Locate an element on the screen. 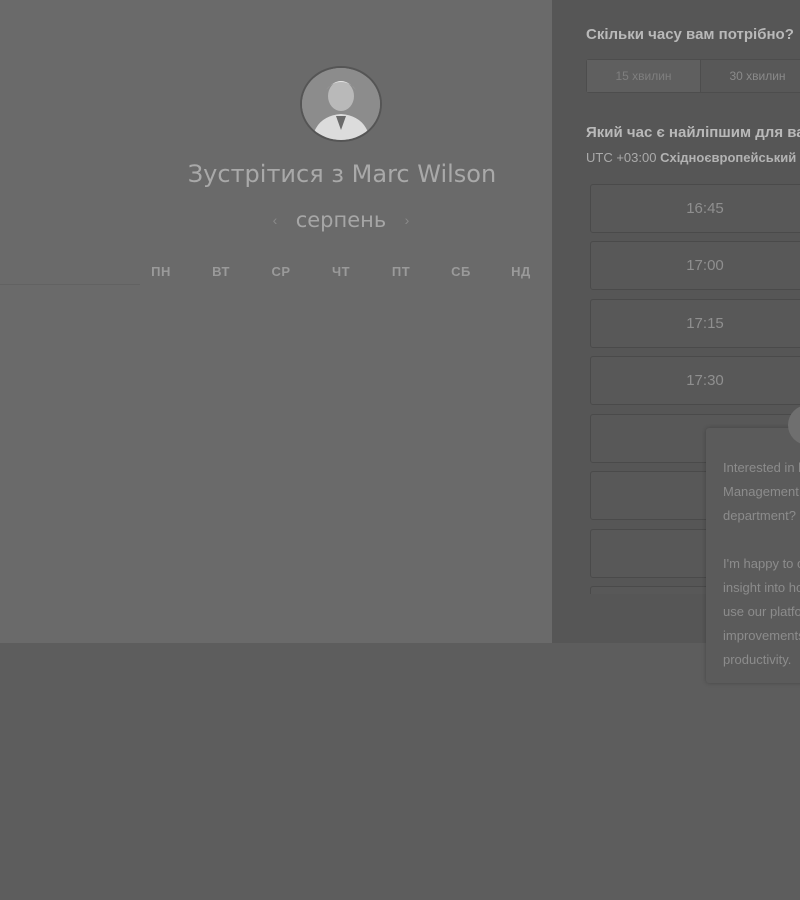 The image size is (800, 900). chat-text-line: productivity. is located at coordinates (757, 659).